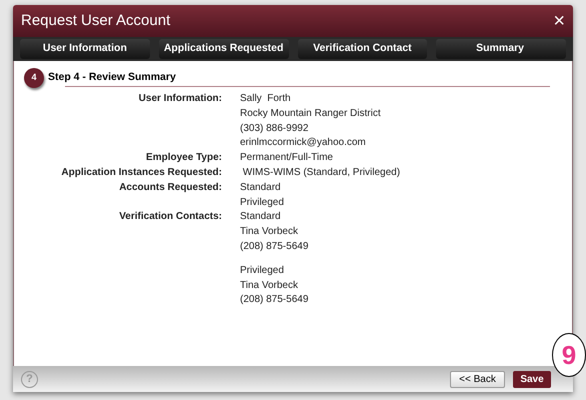 Image resolution: width=586 pixels, height=400 pixels. Describe the element at coordinates (477, 379) in the screenshot. I see `back-button: << Back` at that location.